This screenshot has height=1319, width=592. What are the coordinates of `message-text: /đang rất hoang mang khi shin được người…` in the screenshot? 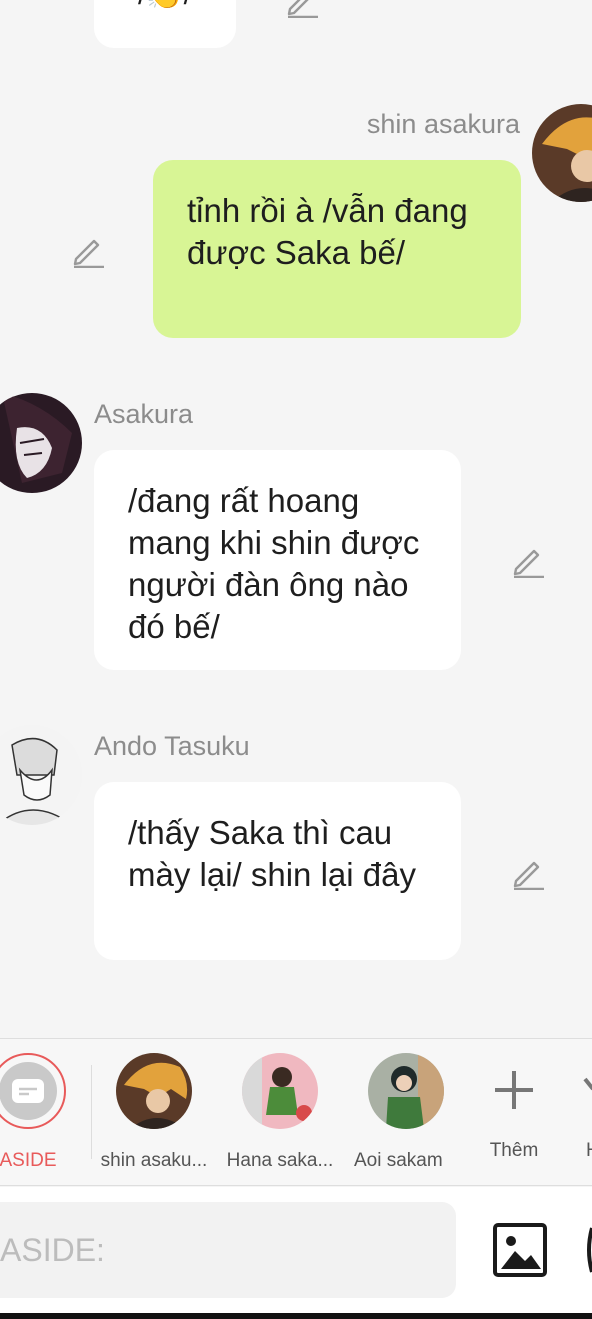 It's located at (274, 563).